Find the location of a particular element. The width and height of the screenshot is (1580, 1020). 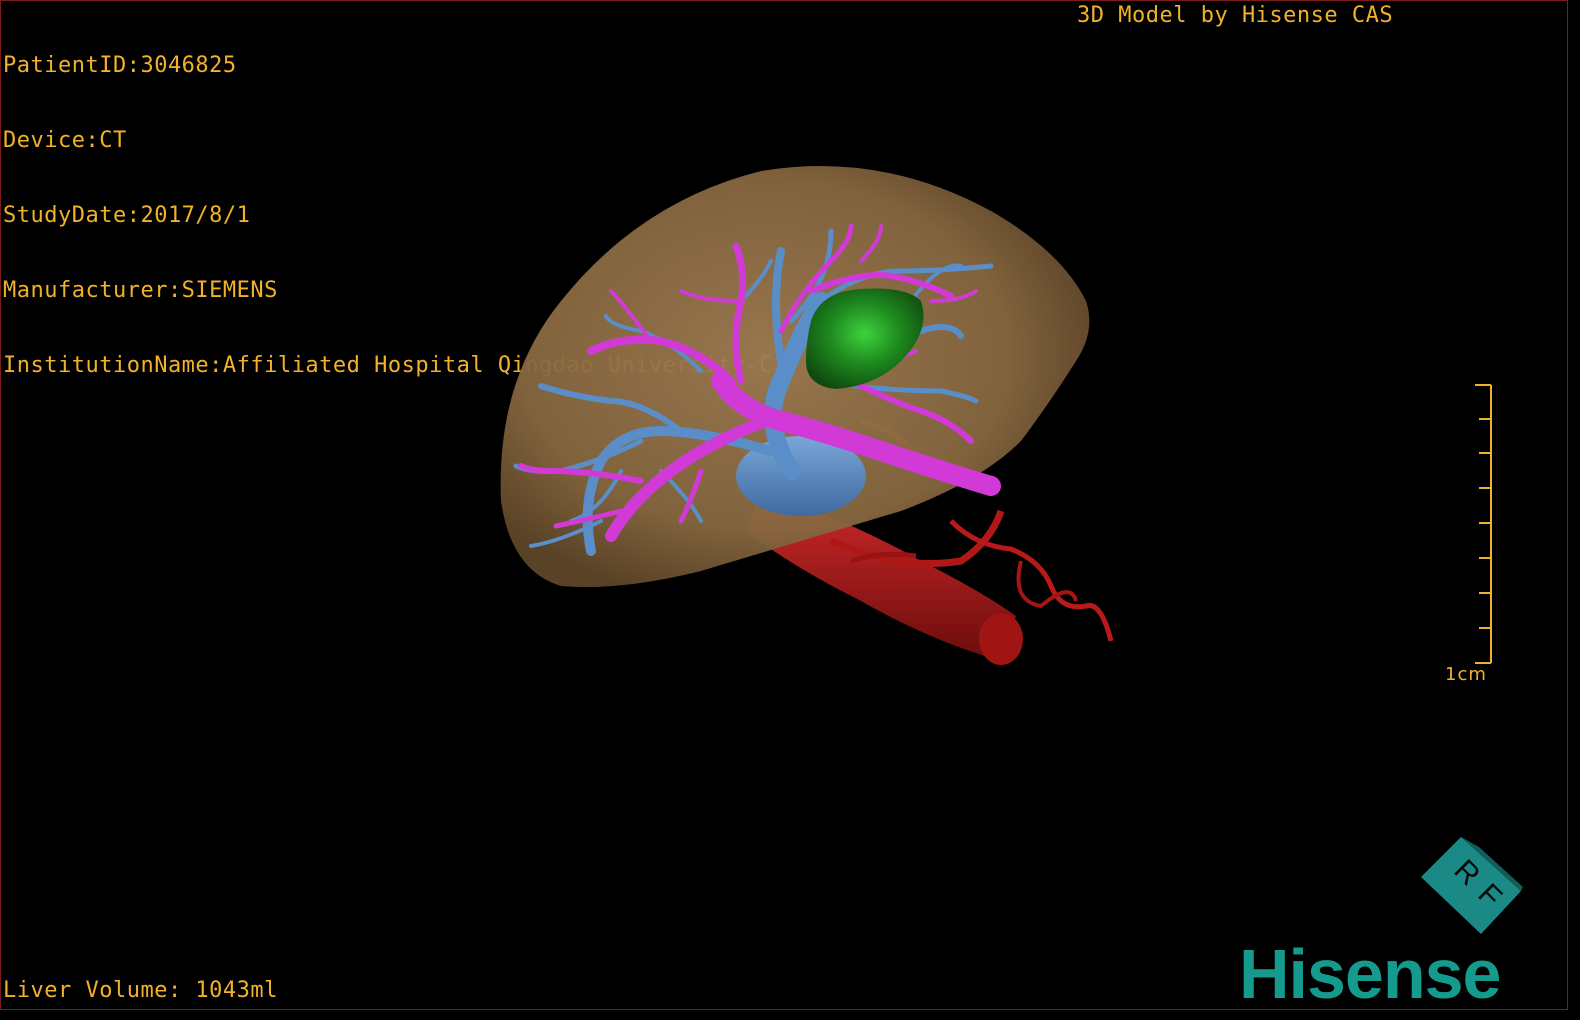

orientation-cube: R F is located at coordinates (1471, 886).